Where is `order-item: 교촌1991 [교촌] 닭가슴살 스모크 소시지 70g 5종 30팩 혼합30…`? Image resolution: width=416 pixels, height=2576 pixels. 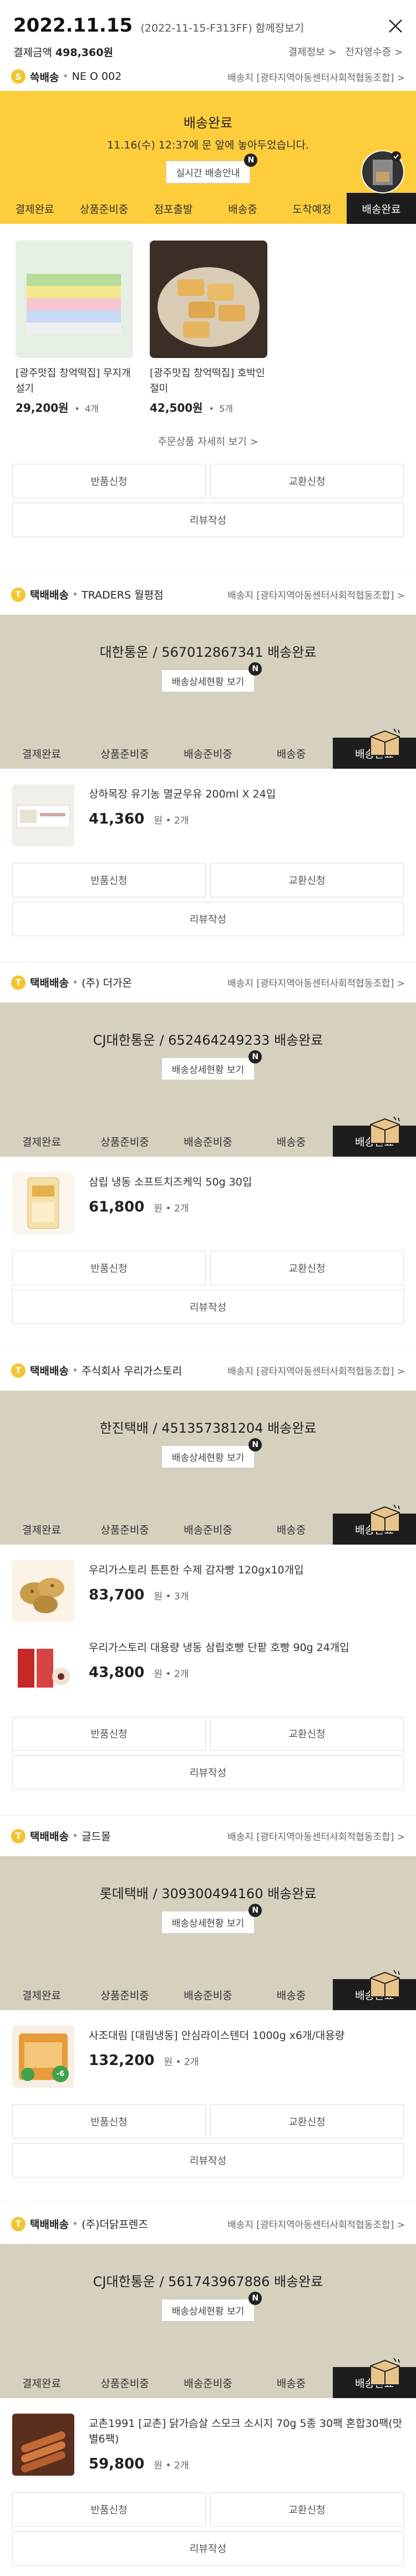 order-item: 교촌1991 [교촌] 닭가슴살 스모크 소시지 70g 5종 30팩 혼합30… is located at coordinates (208, 2437).